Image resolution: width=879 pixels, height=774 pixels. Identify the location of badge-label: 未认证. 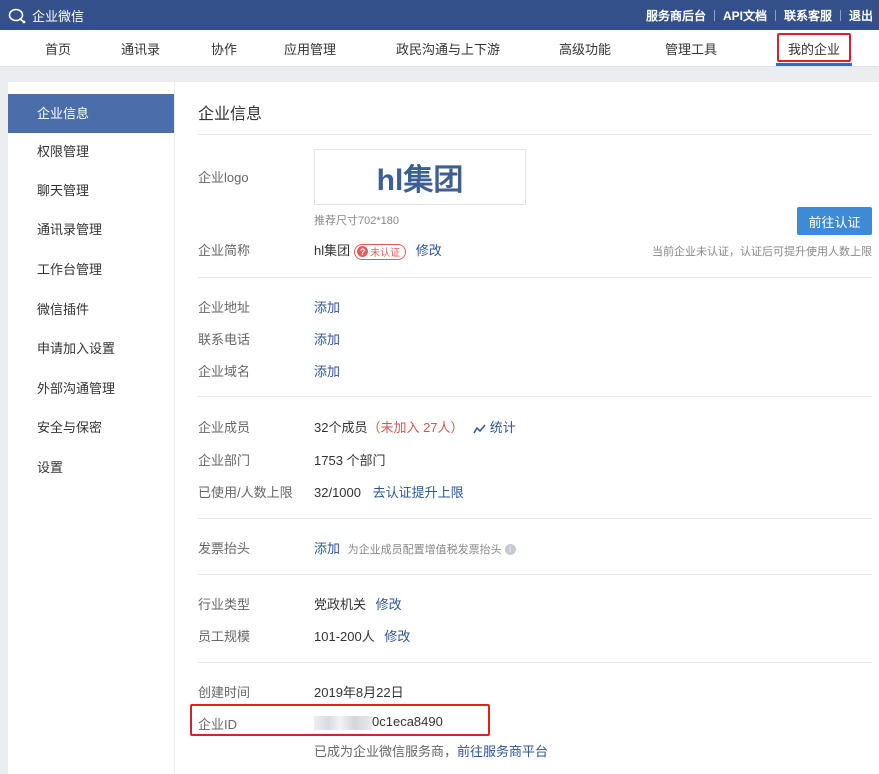
(385, 254).